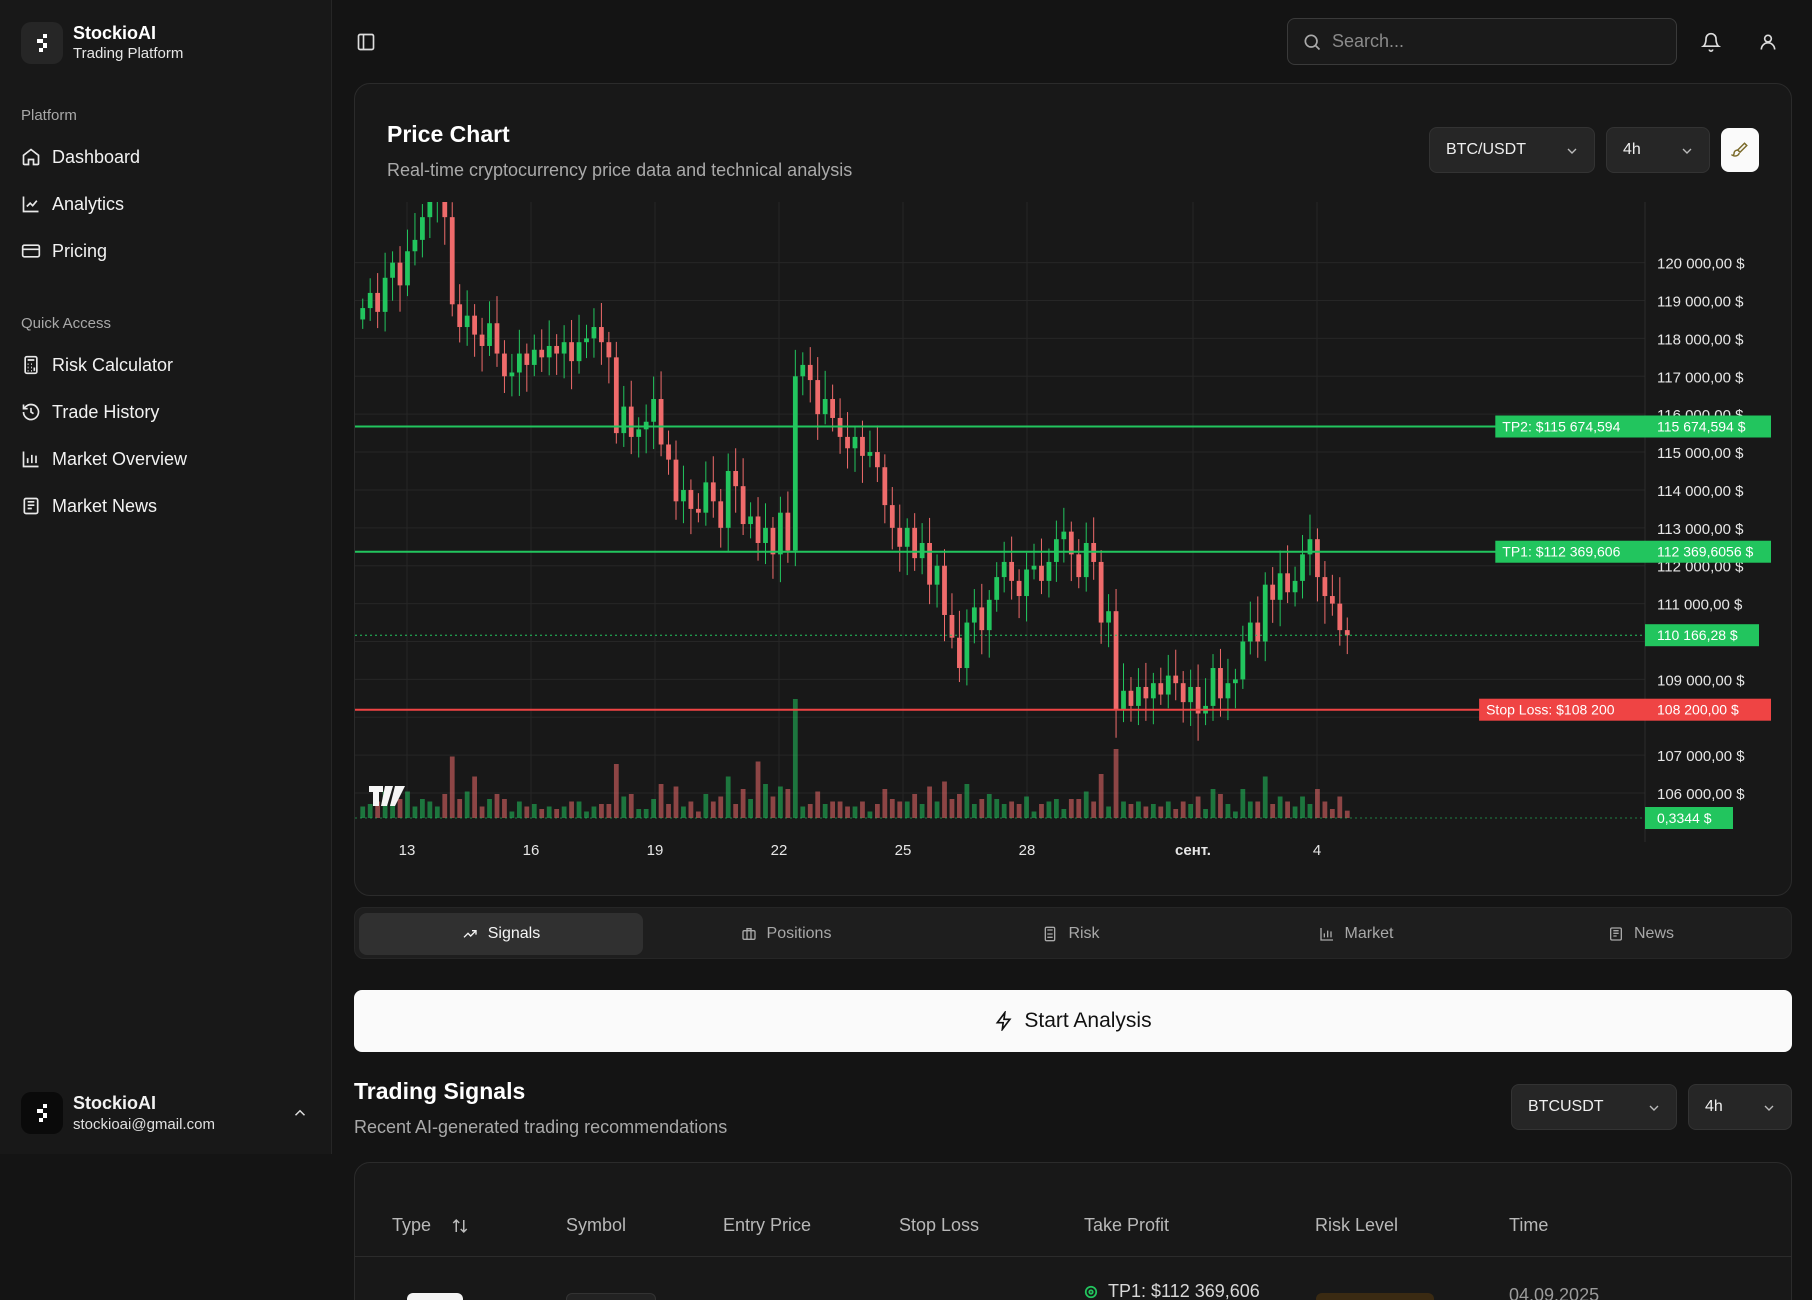 The width and height of the screenshot is (1812, 1300). I want to click on sidebar-item-market-overview: Market Overview, so click(104, 459).